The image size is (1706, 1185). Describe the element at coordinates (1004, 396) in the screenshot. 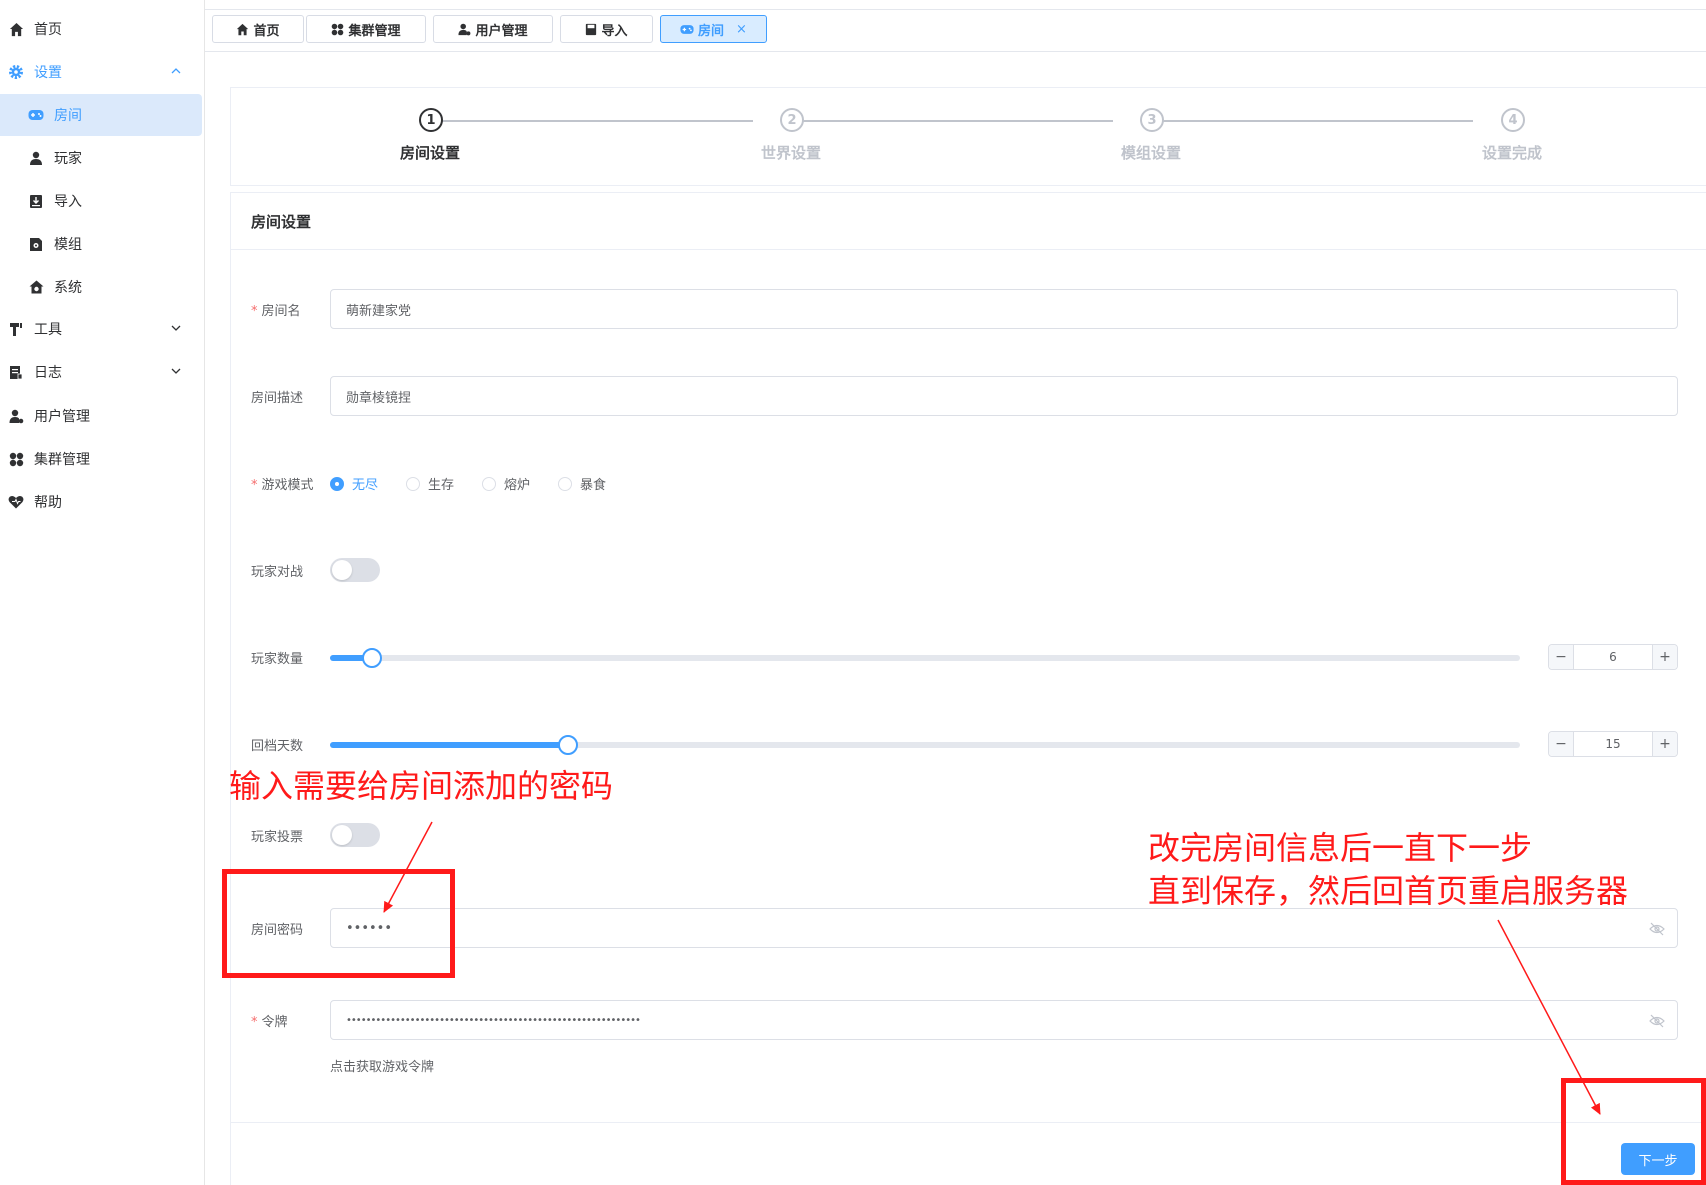

I see `room-desc-input: 勋章棱镜捏` at that location.